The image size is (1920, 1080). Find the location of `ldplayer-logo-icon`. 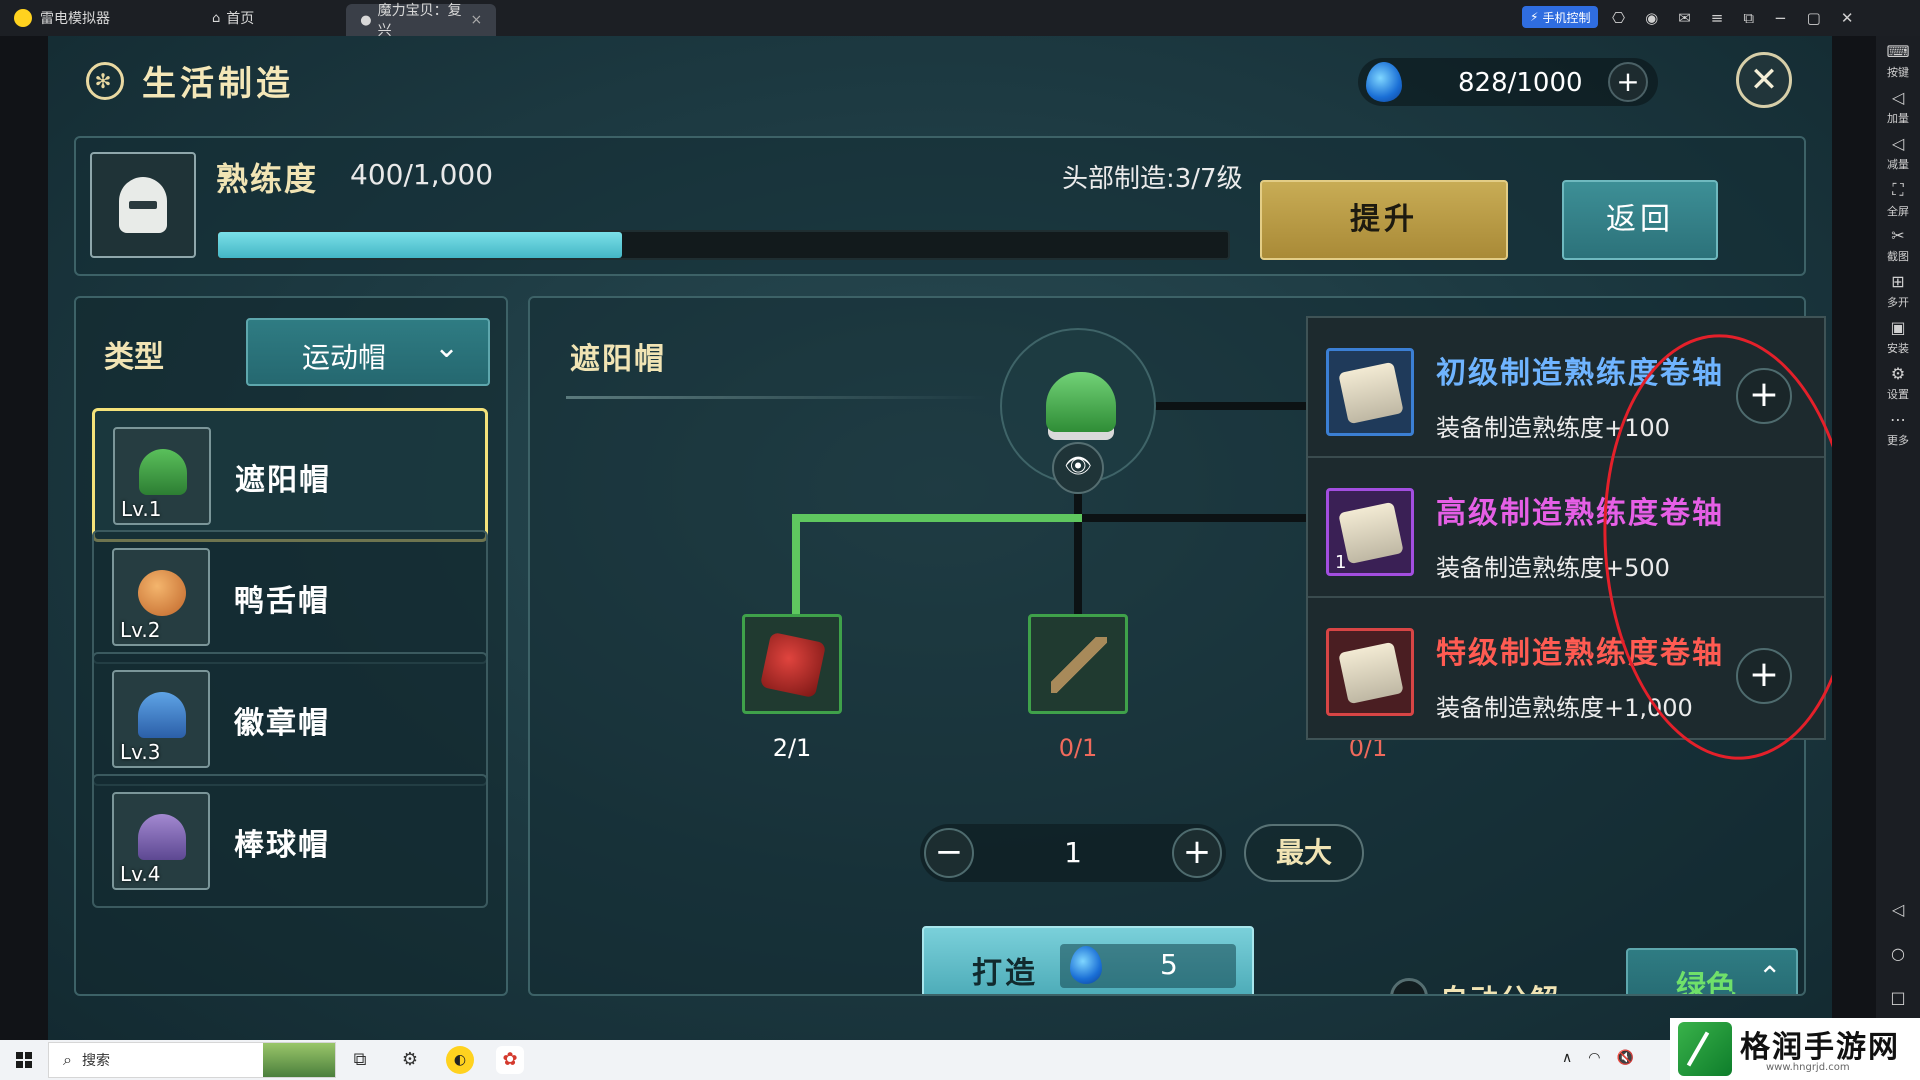

ldplayer-logo-icon is located at coordinates (23, 18).